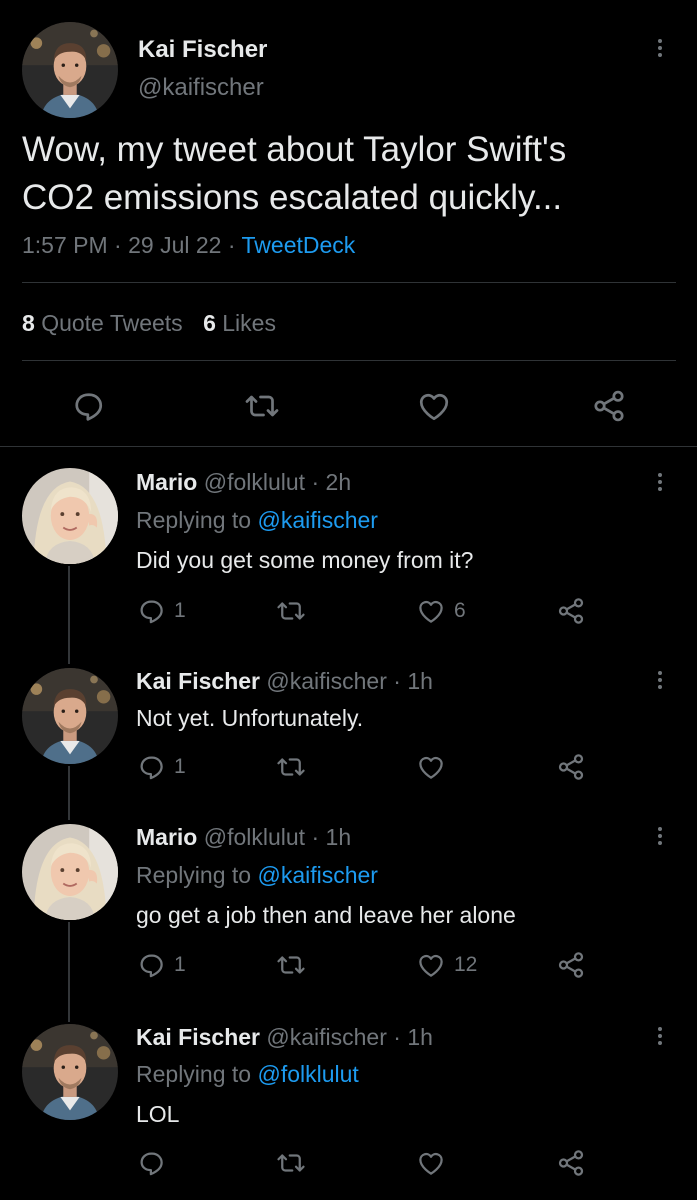 This screenshot has height=1200, width=697. What do you see at coordinates (305, 560) in the screenshot?
I see `reply-text: Did you get some money from it?` at bounding box center [305, 560].